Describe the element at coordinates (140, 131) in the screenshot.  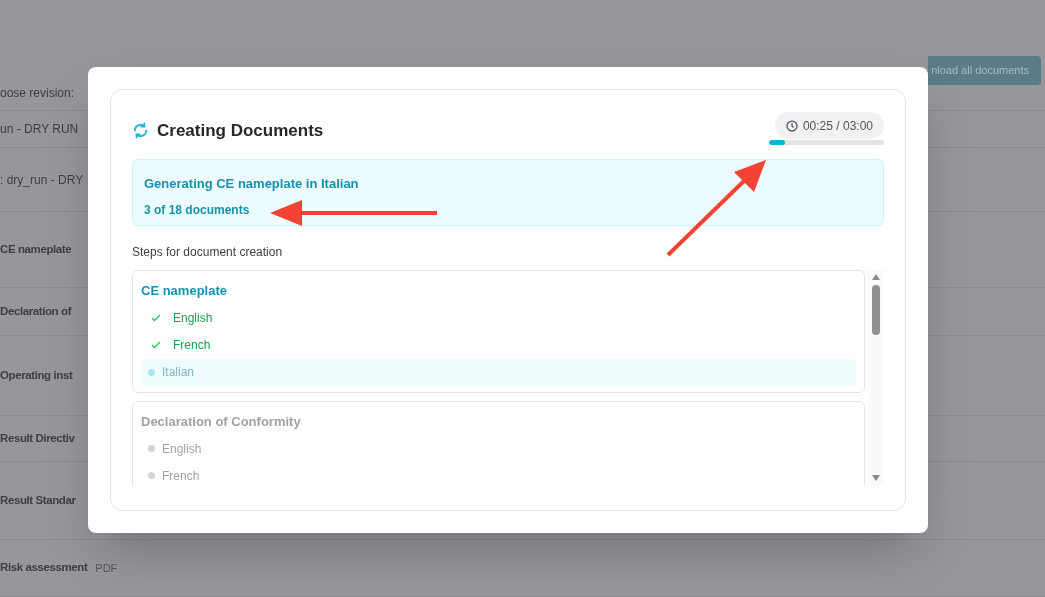
I see `refresh-icon` at that location.